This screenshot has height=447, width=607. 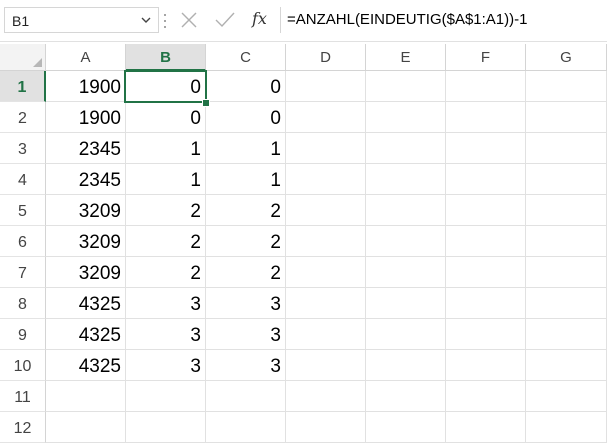 I want to click on cell-b8: 3, so click(x=166, y=303).